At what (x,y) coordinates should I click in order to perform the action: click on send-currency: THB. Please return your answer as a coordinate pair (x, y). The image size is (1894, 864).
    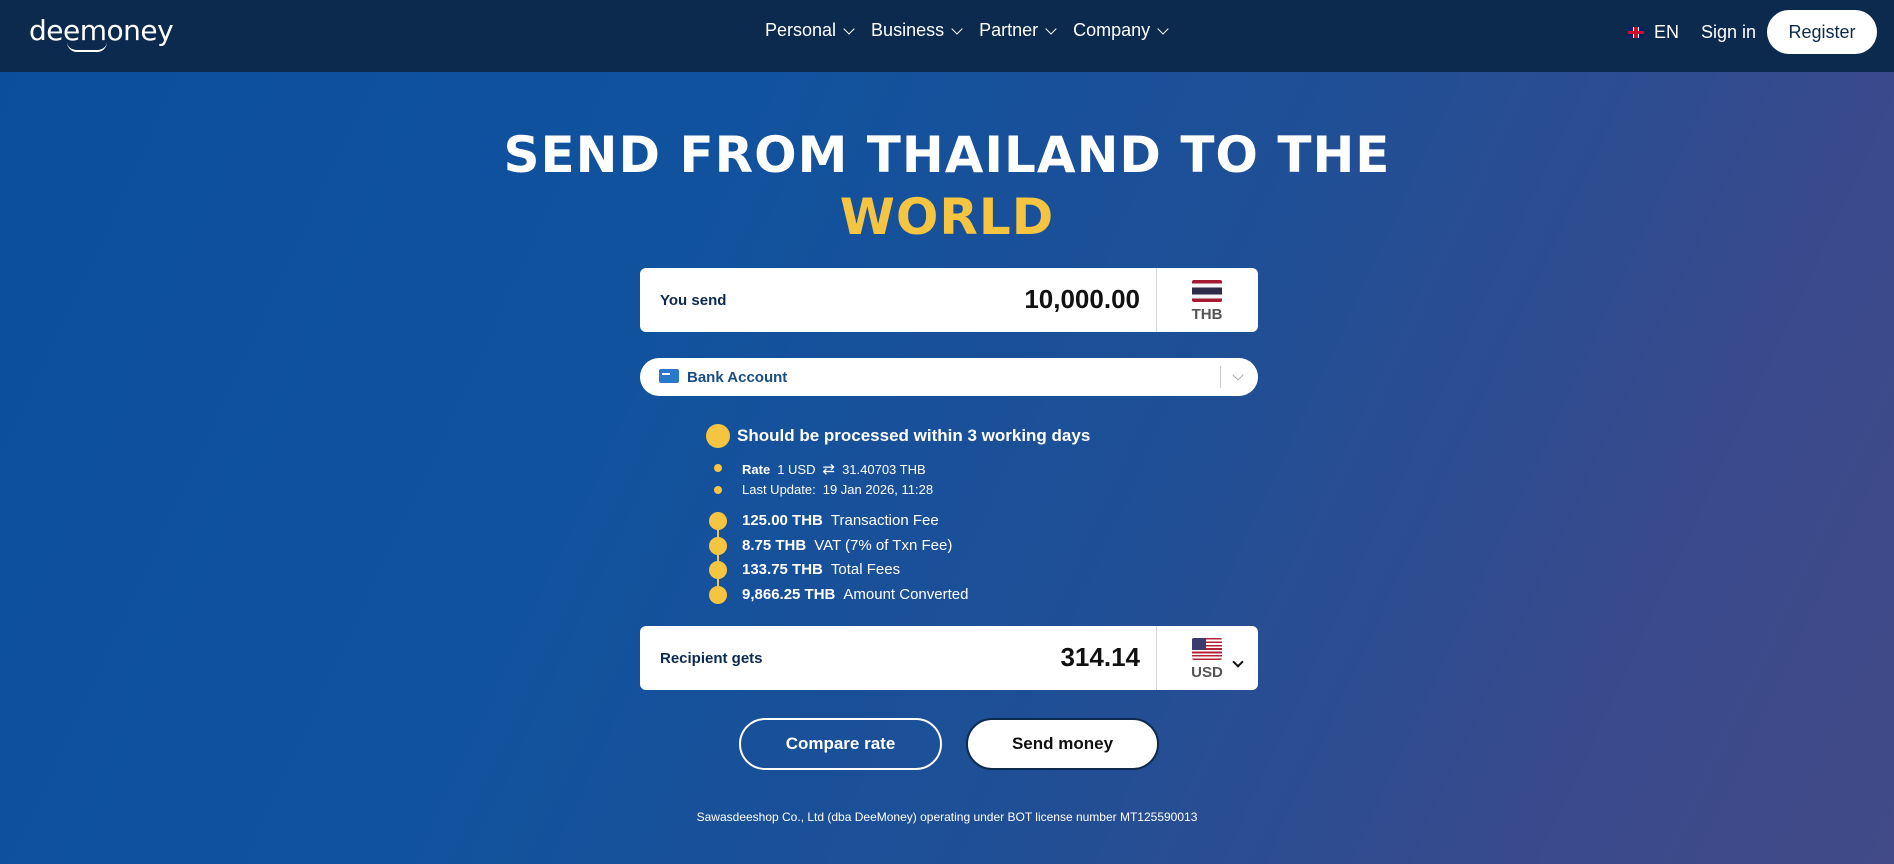
    Looking at the image, I should click on (1207, 300).